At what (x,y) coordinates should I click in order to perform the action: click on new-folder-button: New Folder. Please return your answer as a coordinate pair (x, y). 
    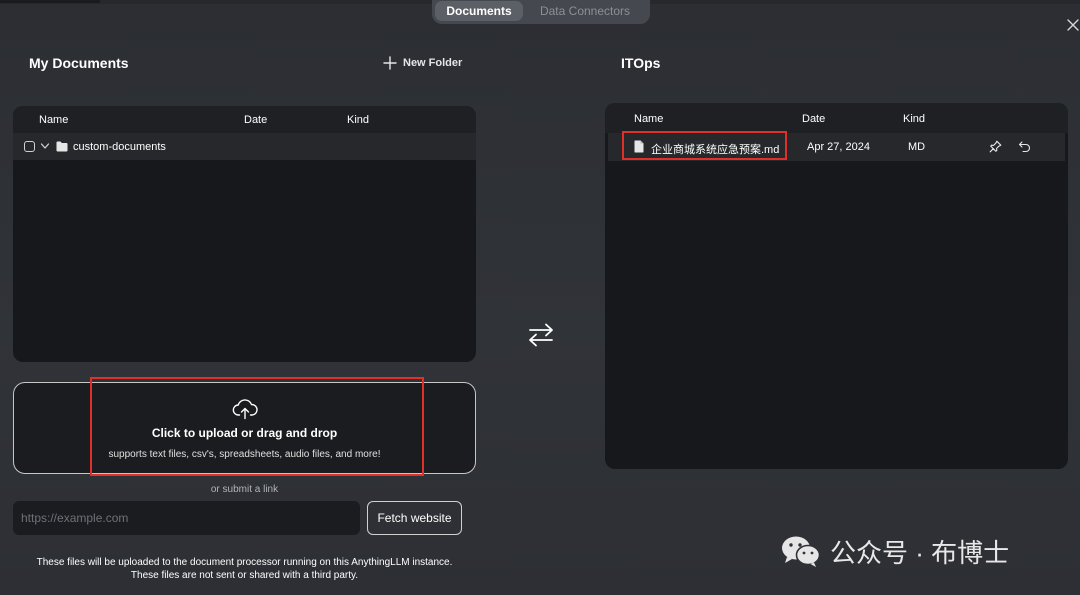
    Looking at the image, I should click on (422, 63).